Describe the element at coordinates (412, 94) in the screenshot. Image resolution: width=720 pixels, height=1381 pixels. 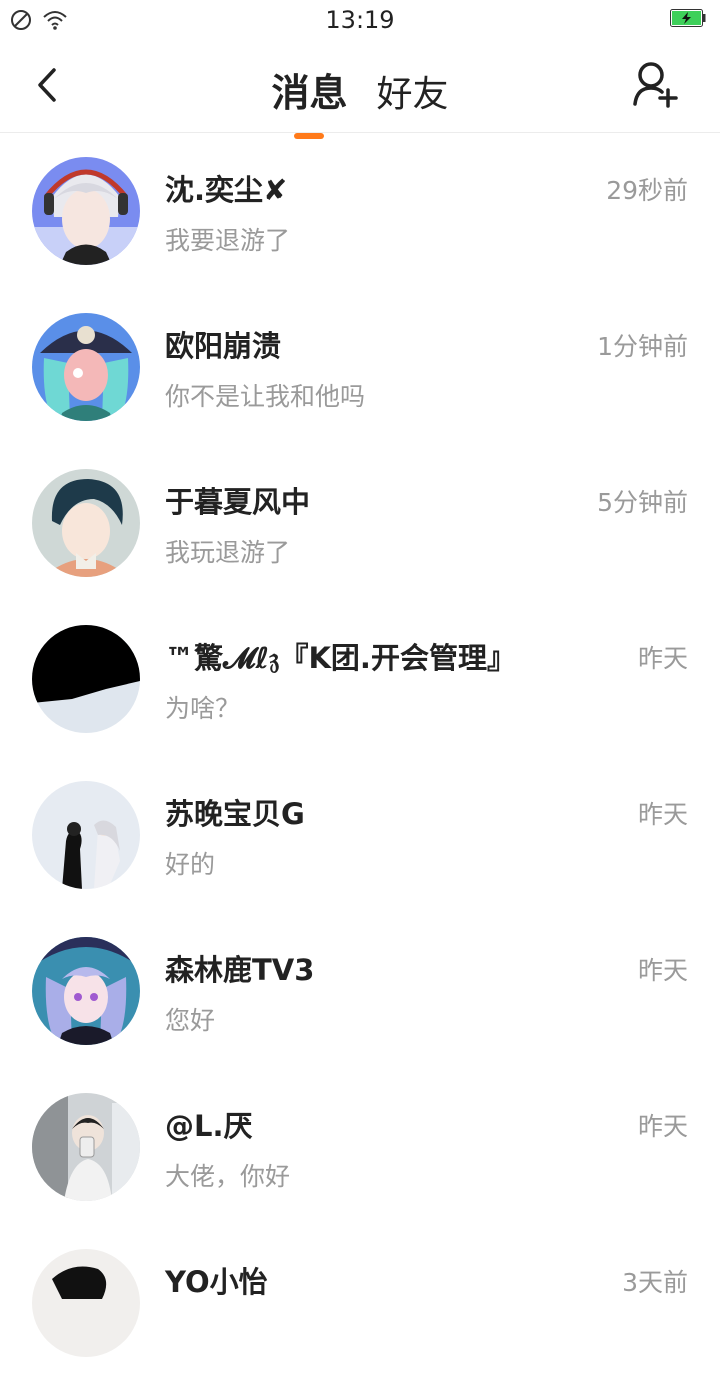
I see `tab-friends-label: 好友` at that location.